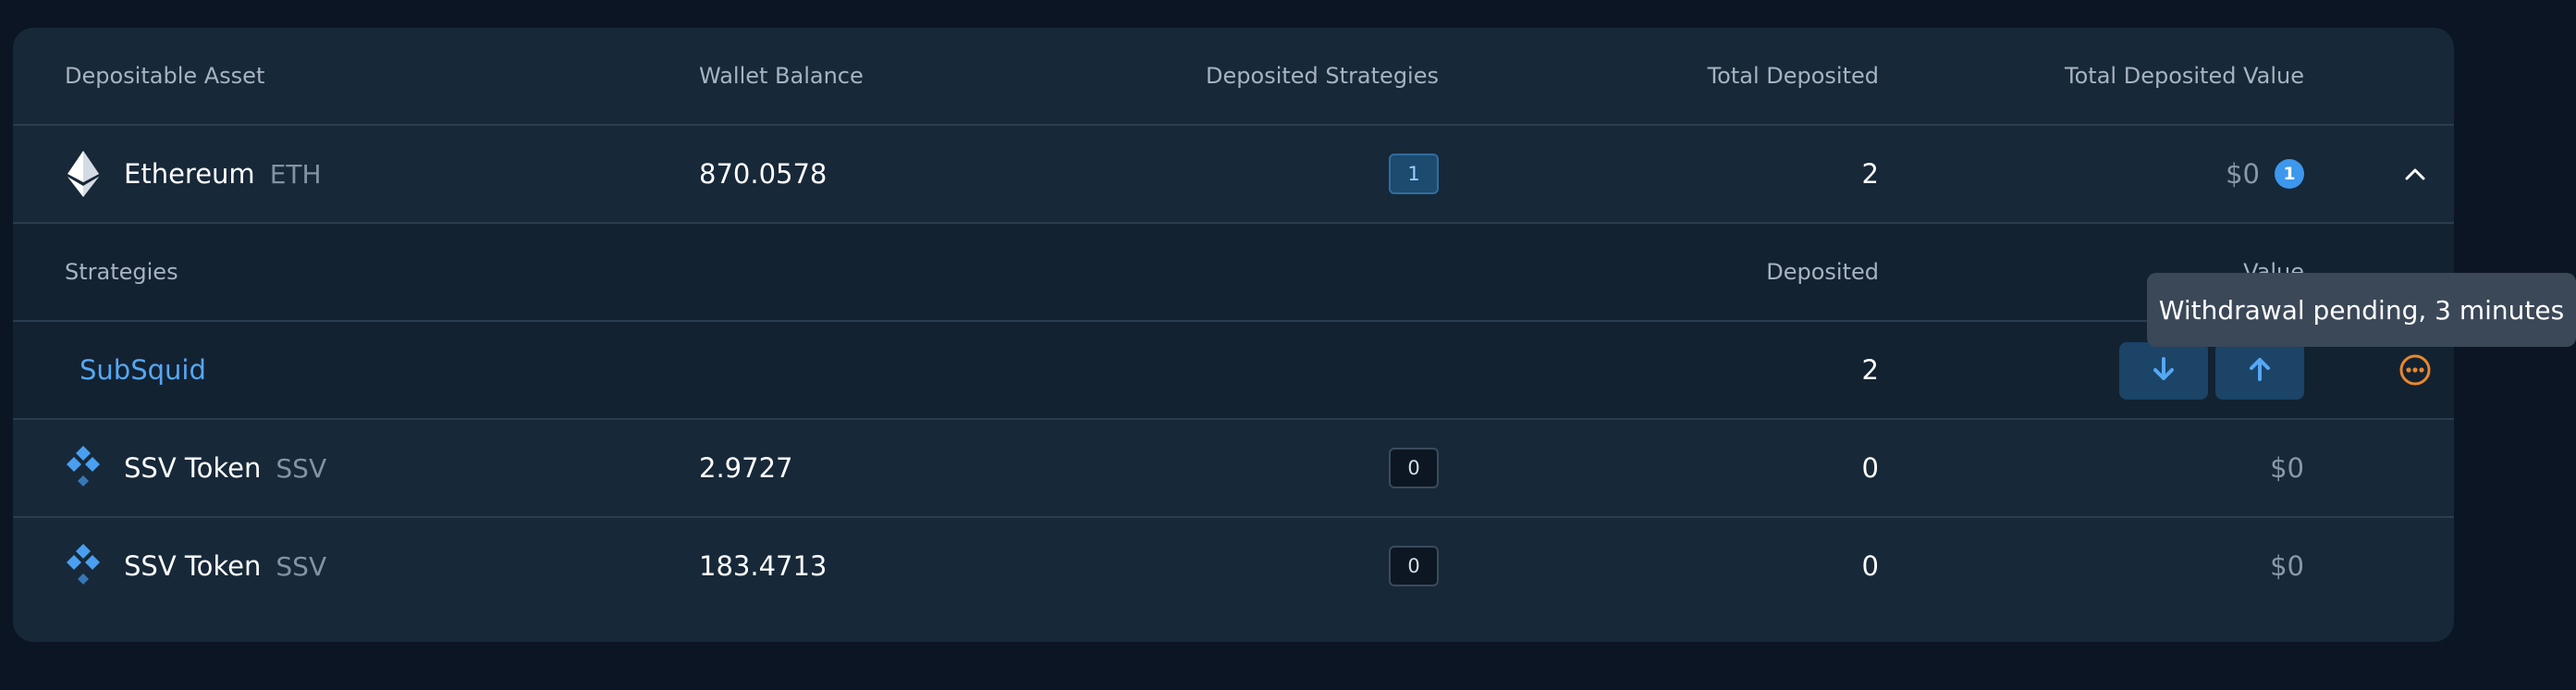 This screenshot has height=690, width=2576. Describe the element at coordinates (1793, 76) in the screenshot. I see `header-total-deposited: Total Deposited` at that location.